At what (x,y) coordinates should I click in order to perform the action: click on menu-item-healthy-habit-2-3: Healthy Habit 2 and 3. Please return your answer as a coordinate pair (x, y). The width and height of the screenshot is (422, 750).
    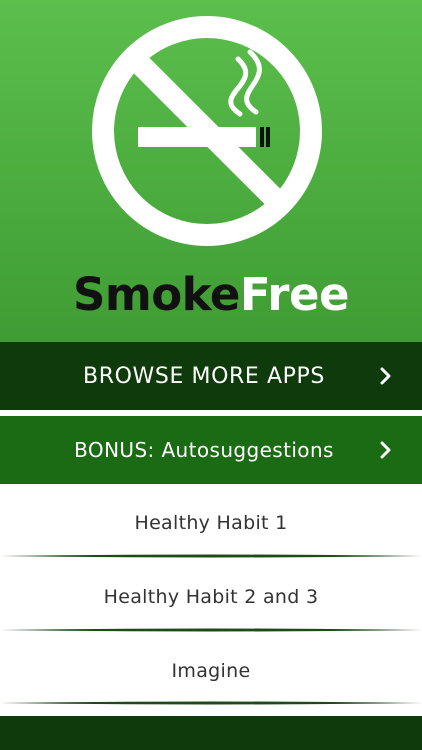
    Looking at the image, I should click on (211, 596).